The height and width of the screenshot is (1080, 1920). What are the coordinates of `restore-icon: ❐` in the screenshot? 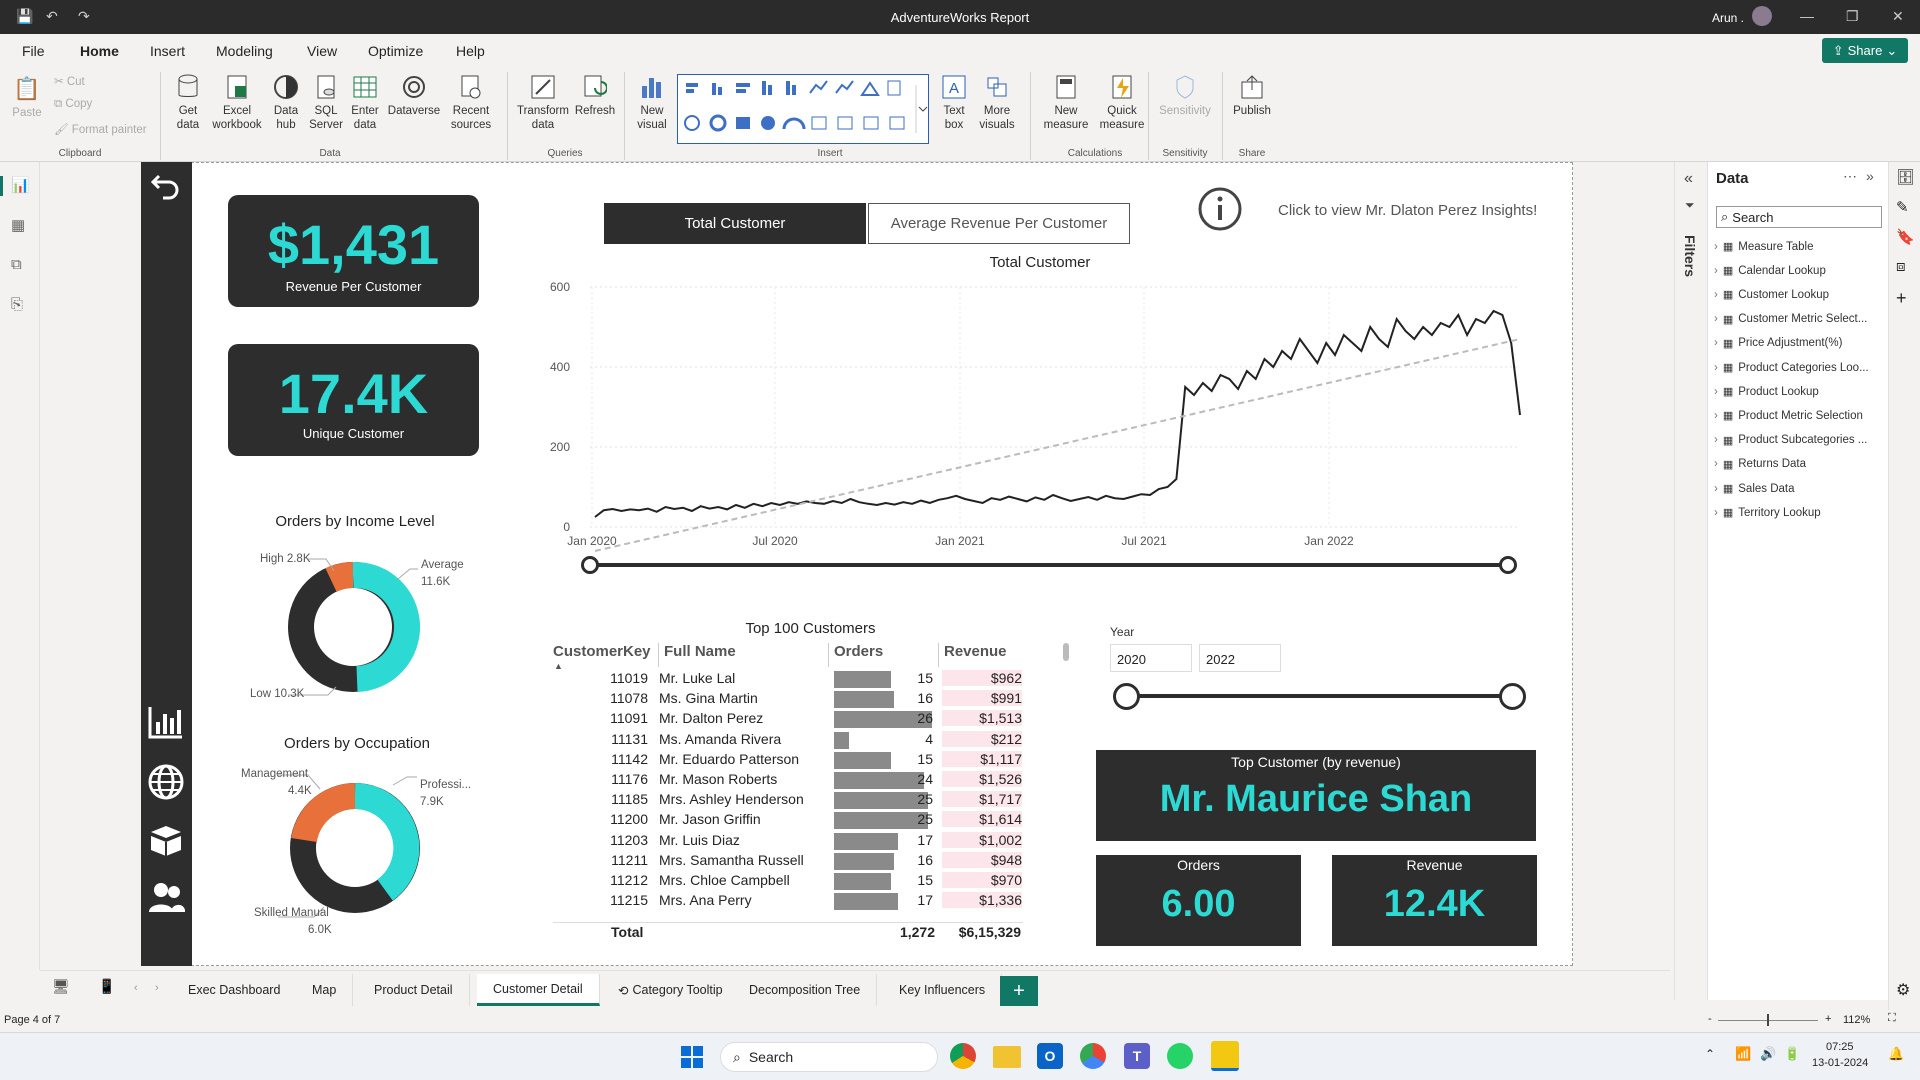 It's located at (1852, 16).